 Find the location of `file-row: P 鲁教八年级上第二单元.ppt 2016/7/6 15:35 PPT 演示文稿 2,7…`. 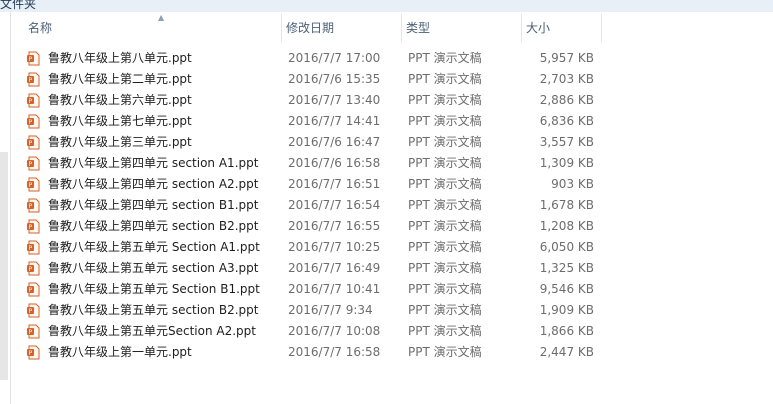

file-row: P 鲁教八年级上第二单元.ppt 2016/7/6 15:35 PPT 演示文稿 2,7… is located at coordinates (322, 79).